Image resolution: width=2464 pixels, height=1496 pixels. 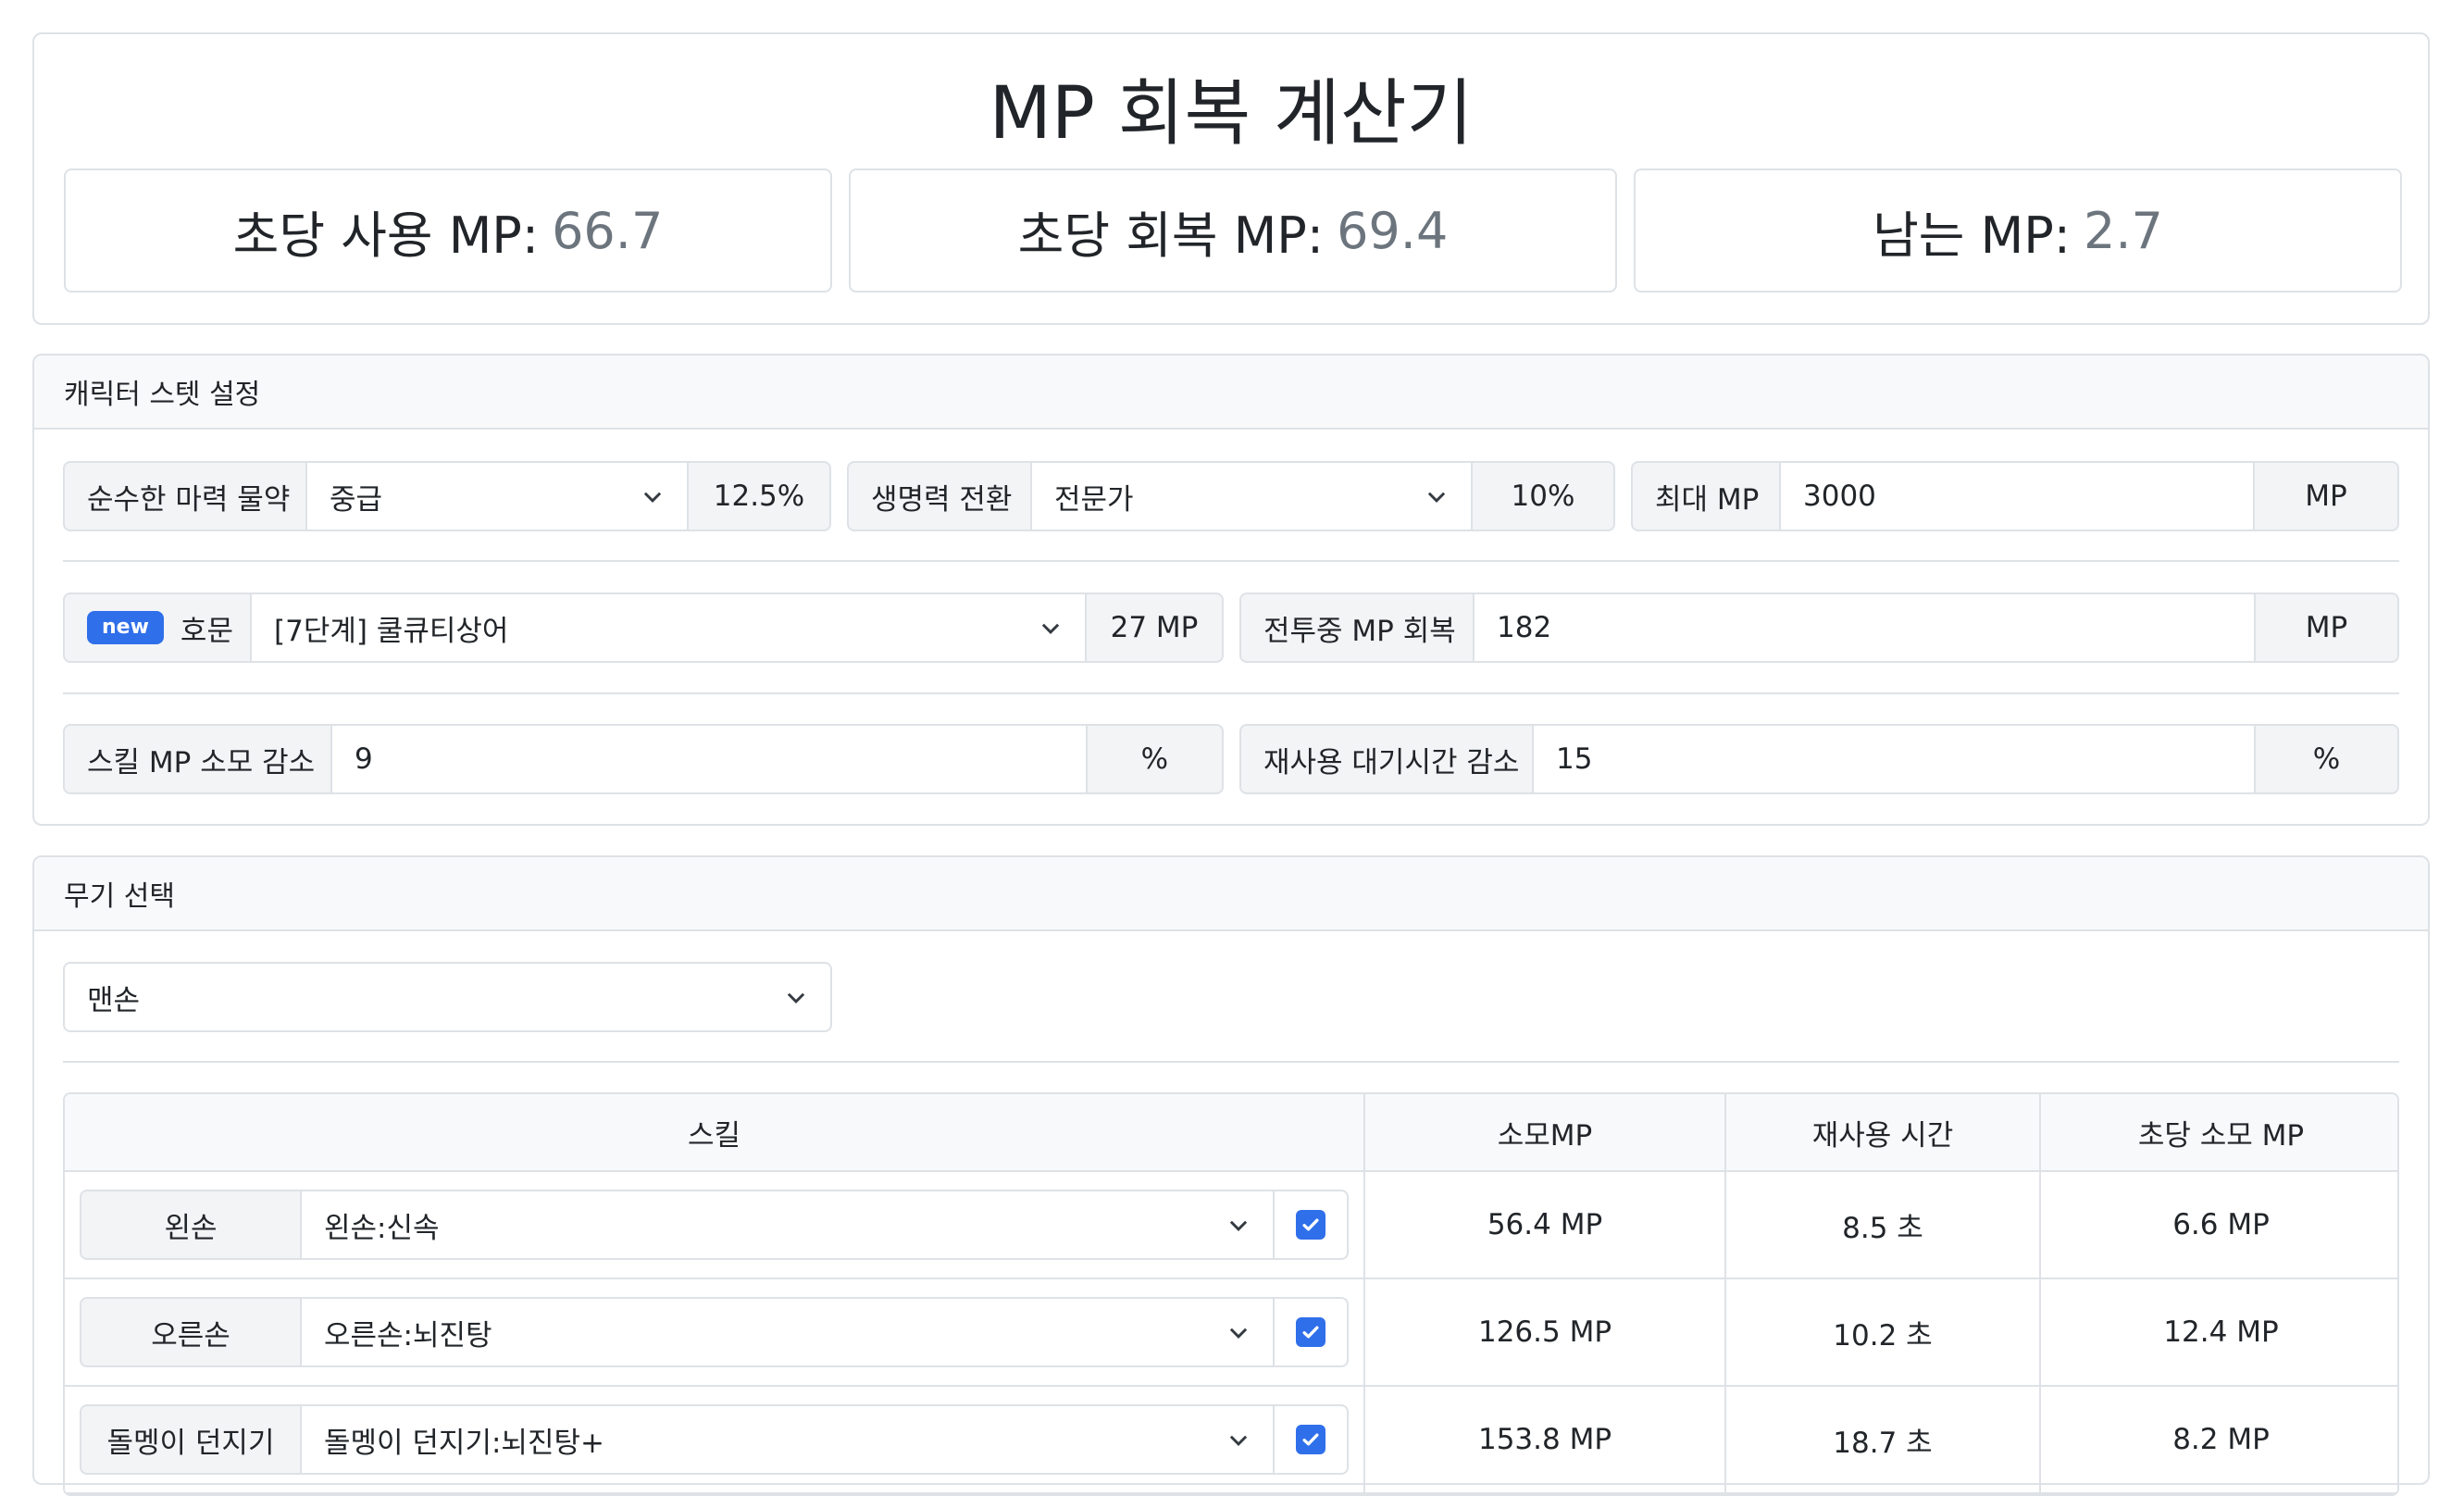 I want to click on potion-selected: 중급, so click(x=356, y=500).